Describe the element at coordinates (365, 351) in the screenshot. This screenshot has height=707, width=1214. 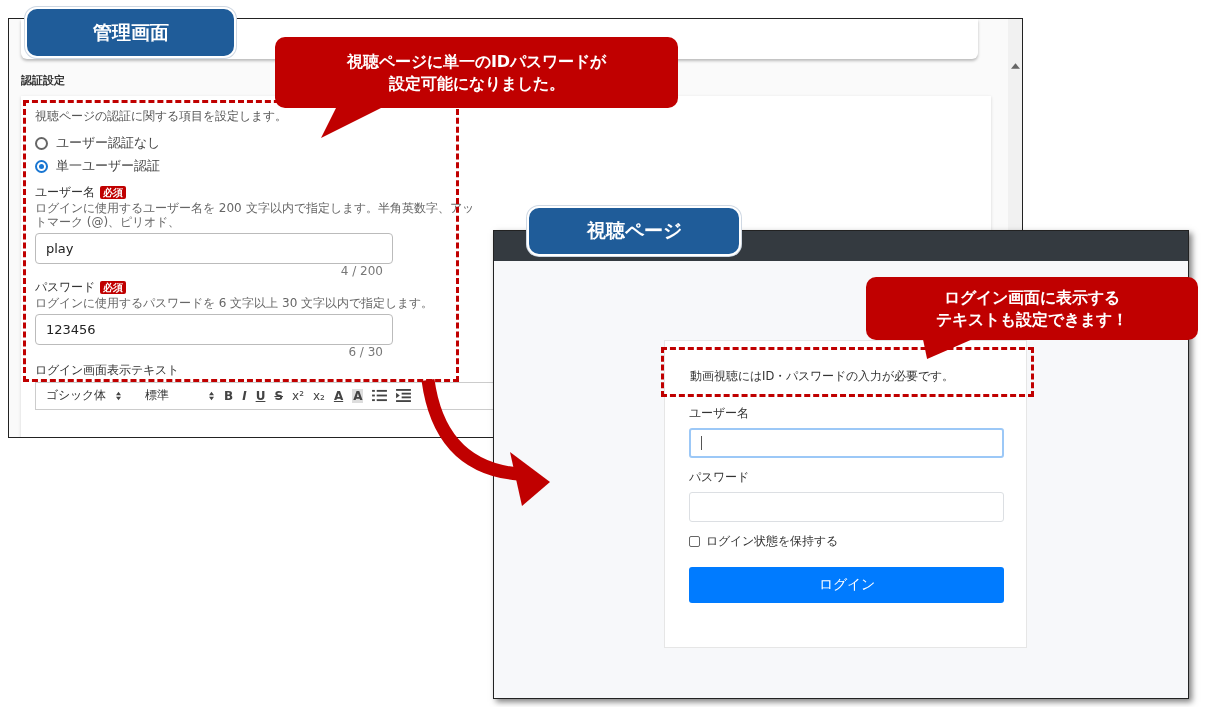
I see `char-counter: 6 / 30` at that location.